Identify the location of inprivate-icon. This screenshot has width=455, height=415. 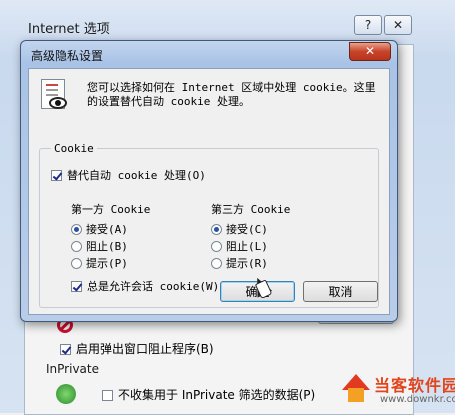
(66, 394).